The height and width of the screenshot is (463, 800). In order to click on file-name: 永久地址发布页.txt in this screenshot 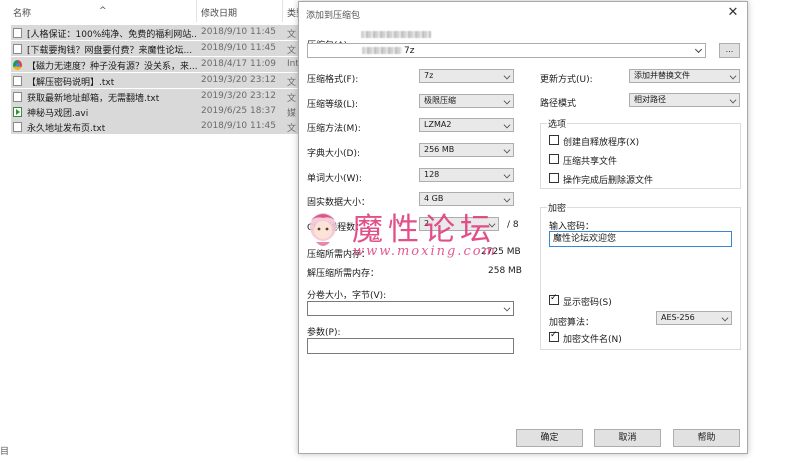, I will do `click(66, 129)`.